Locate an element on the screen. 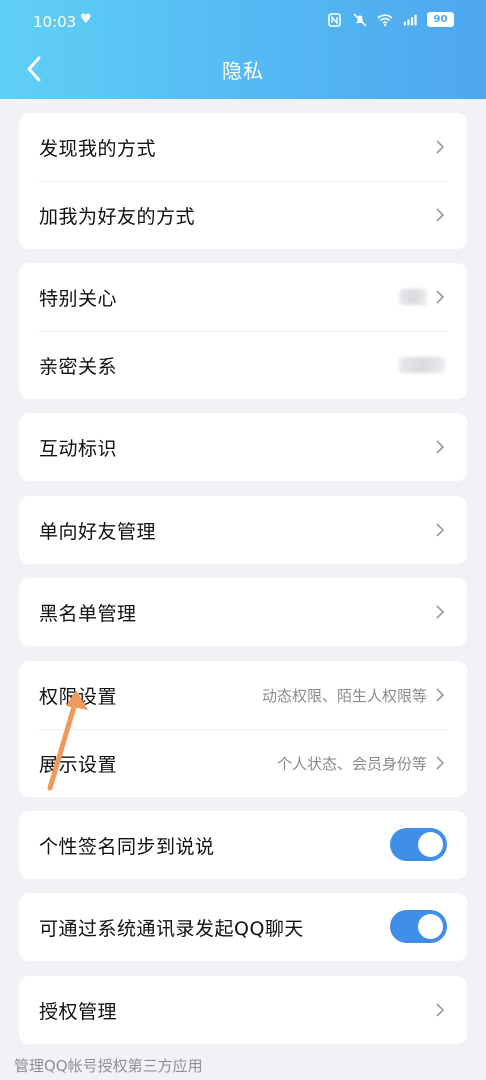 This screenshot has height=1080, width=486. status-icons: 90 is located at coordinates (390, 19).